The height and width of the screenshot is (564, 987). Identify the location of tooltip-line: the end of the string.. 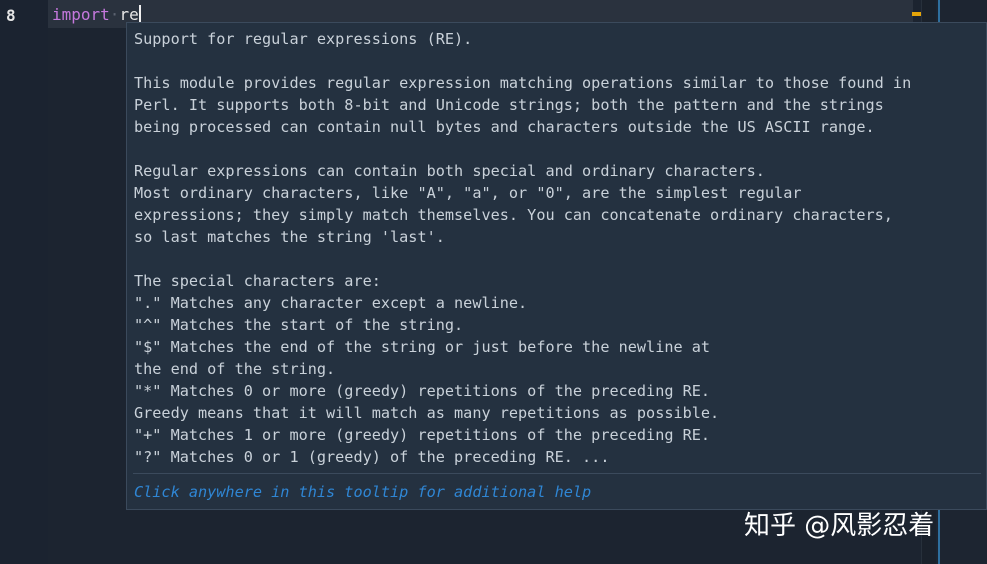
(235, 369).